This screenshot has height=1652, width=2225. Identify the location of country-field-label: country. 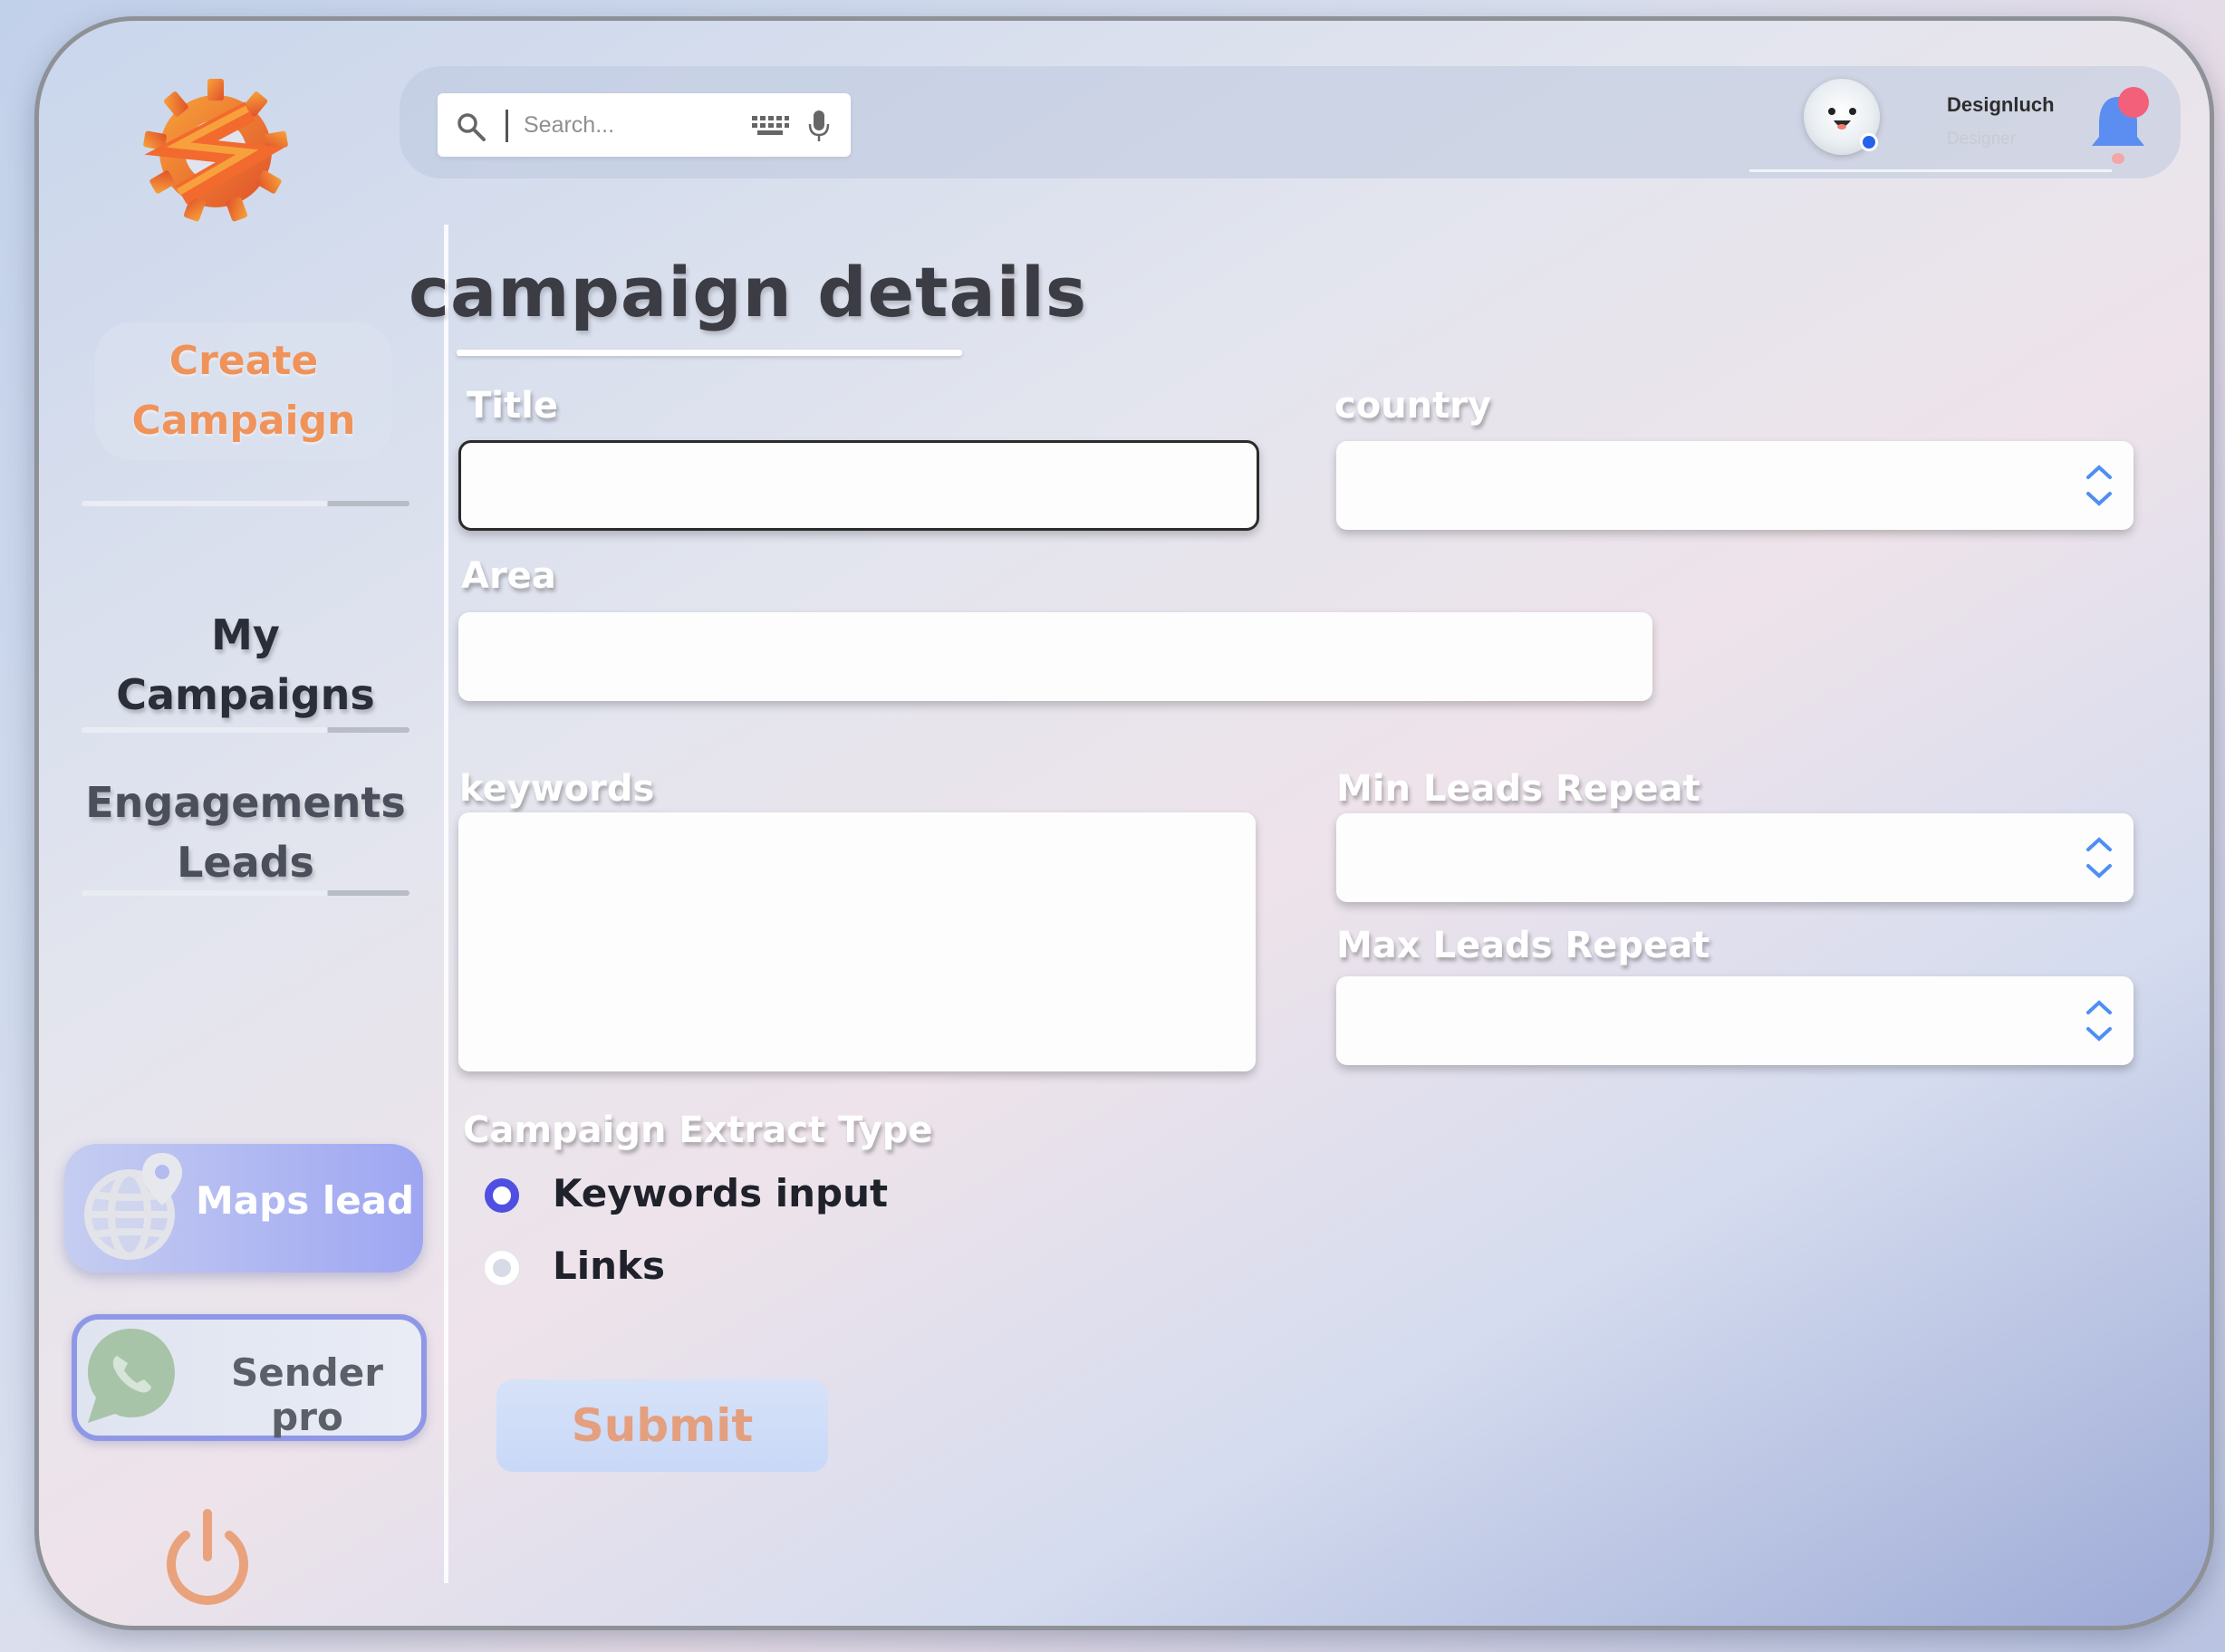
(1413, 406).